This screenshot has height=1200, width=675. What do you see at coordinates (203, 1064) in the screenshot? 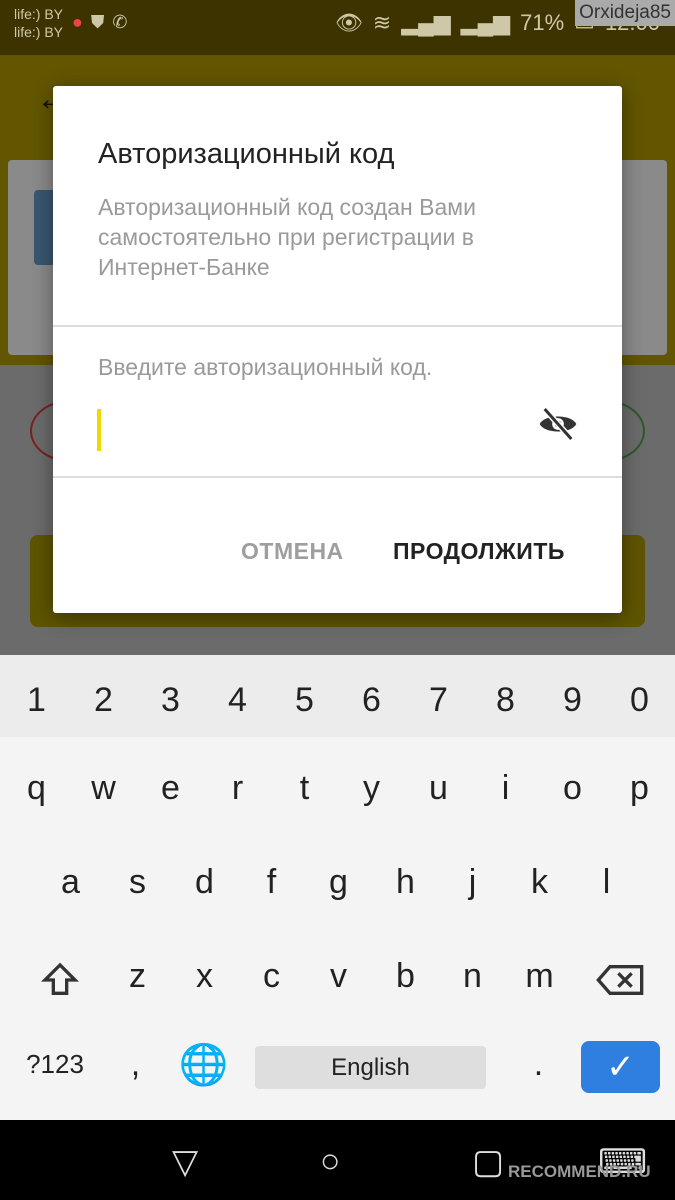
I see `globe-icon: 🌐` at bounding box center [203, 1064].